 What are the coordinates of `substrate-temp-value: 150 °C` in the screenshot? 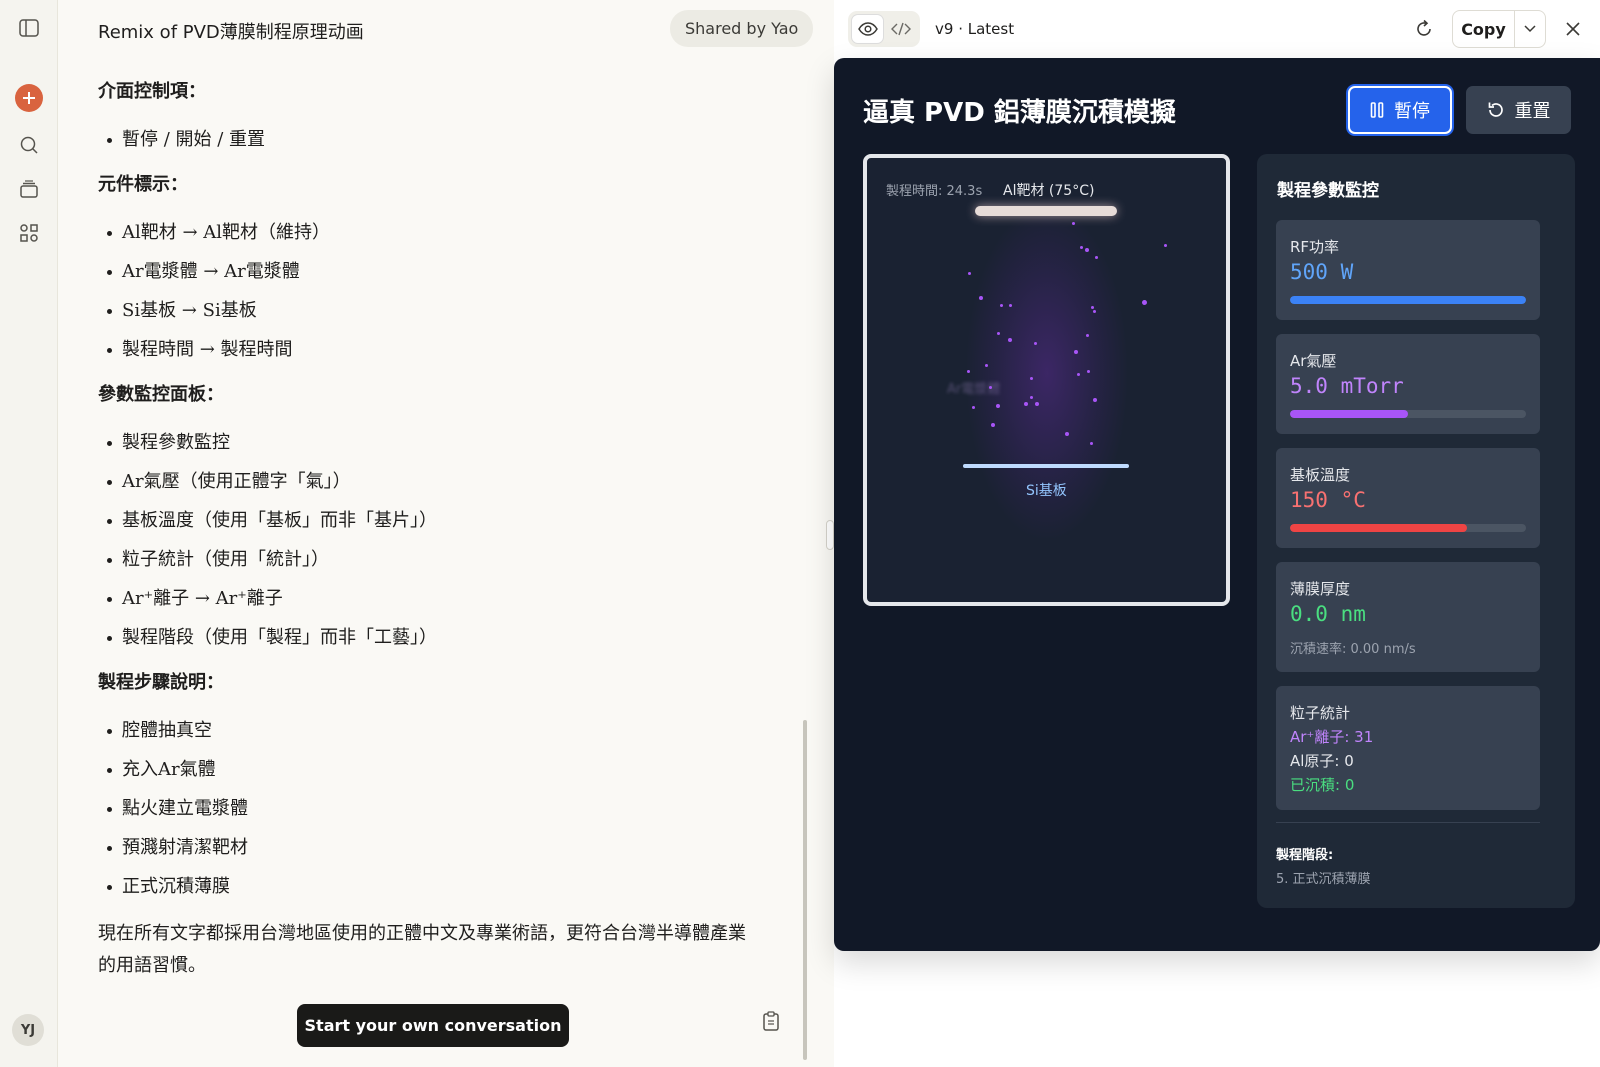 It's located at (1328, 500).